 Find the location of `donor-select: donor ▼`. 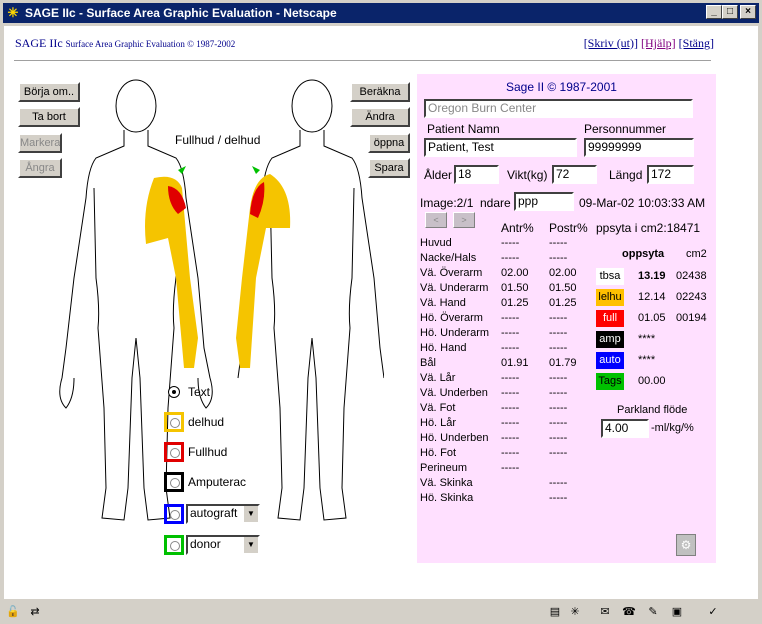

donor-select: donor ▼ is located at coordinates (223, 545).